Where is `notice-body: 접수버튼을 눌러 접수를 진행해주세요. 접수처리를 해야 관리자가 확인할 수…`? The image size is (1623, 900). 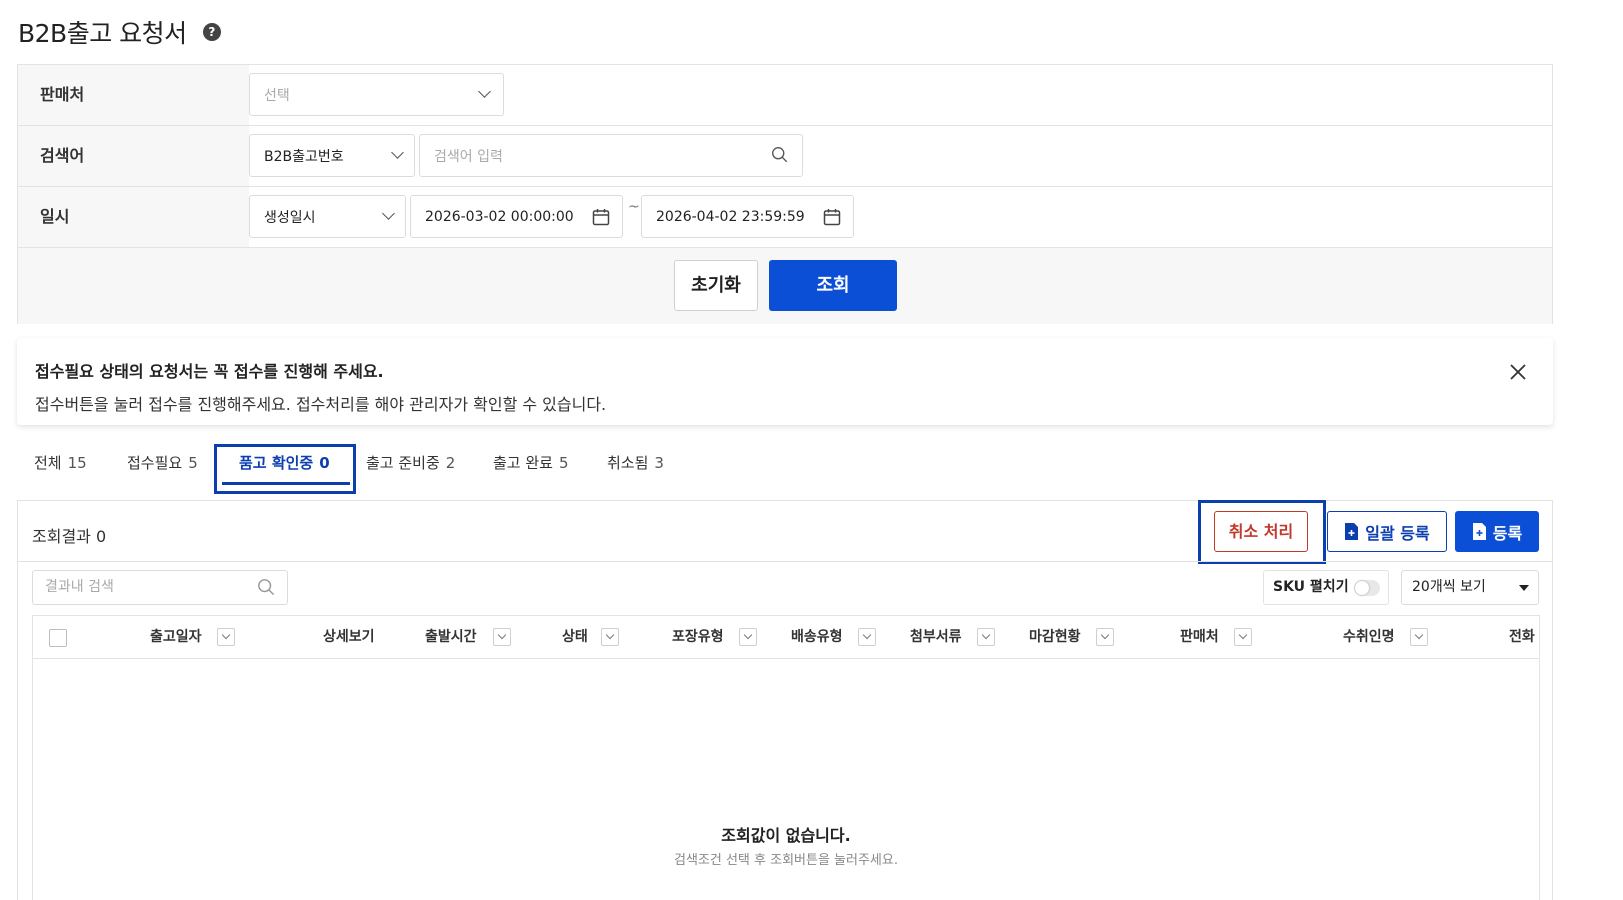 notice-body: 접수버튼을 눌러 접수를 진행해주세요. 접수처리를 해야 관리자가 확인할 수… is located at coordinates (321, 404).